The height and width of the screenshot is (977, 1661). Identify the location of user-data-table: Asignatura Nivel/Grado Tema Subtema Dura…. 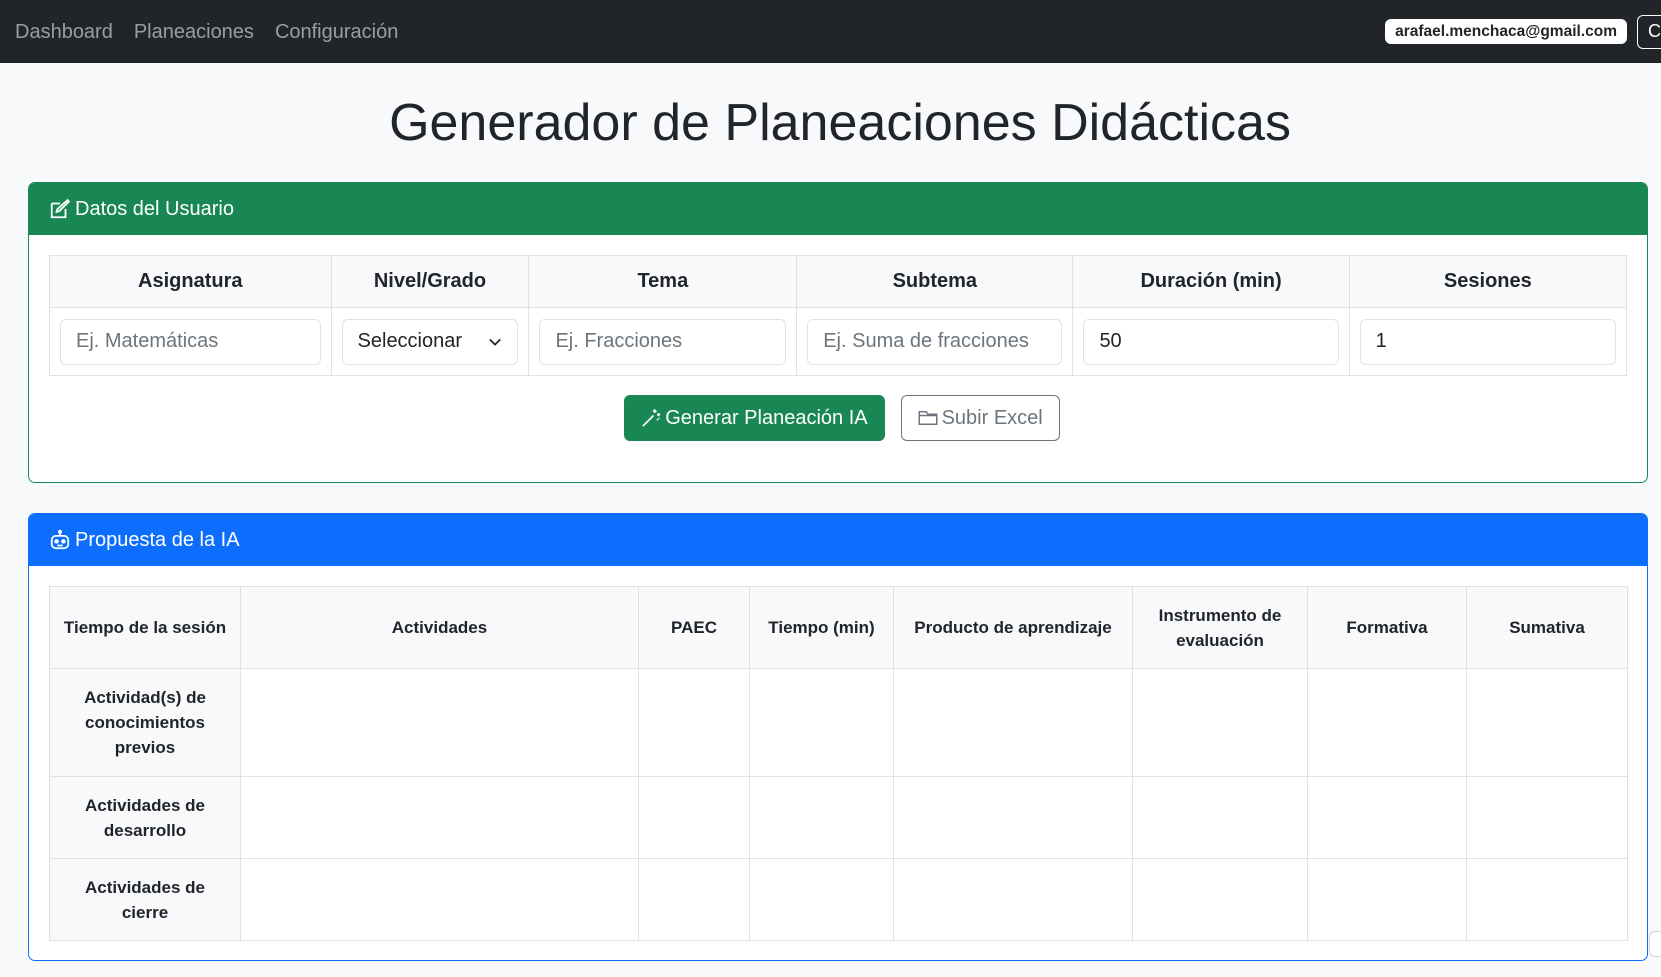
(838, 315).